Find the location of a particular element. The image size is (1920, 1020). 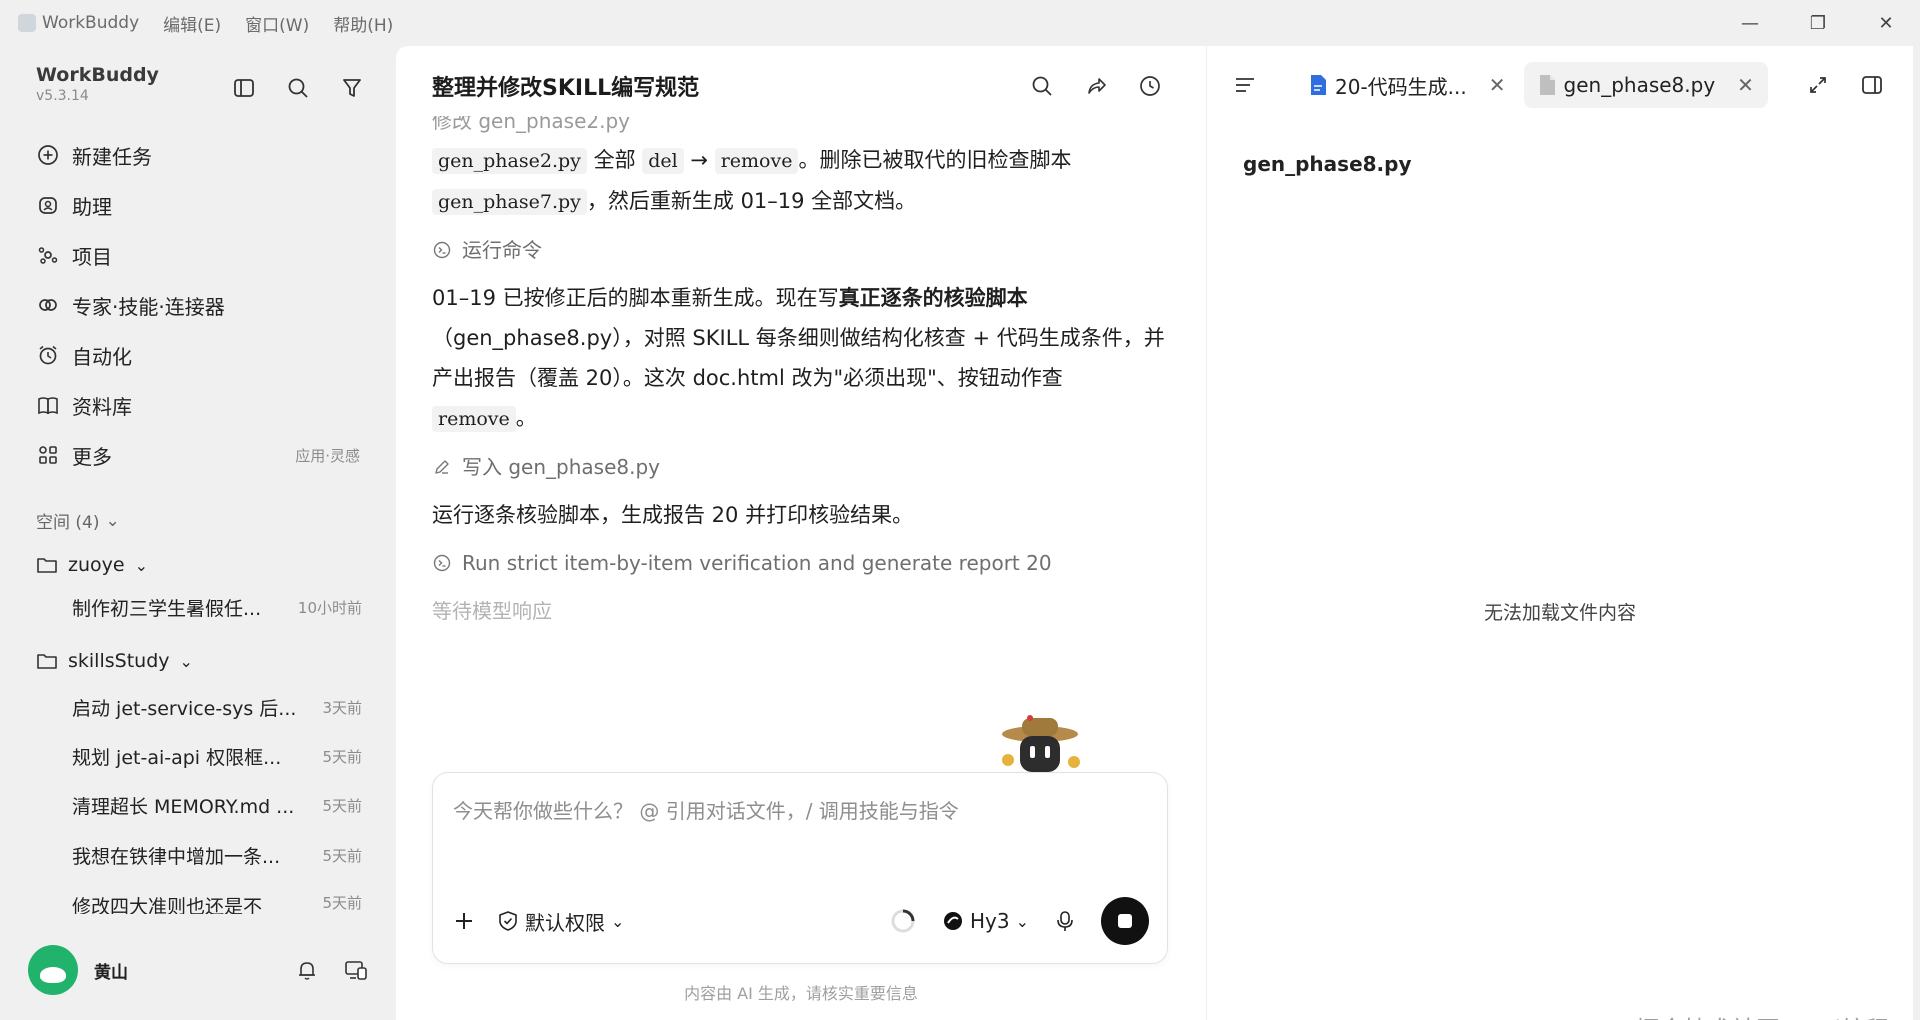

tool-step-run-command: 运行命令 is located at coordinates (802, 250).